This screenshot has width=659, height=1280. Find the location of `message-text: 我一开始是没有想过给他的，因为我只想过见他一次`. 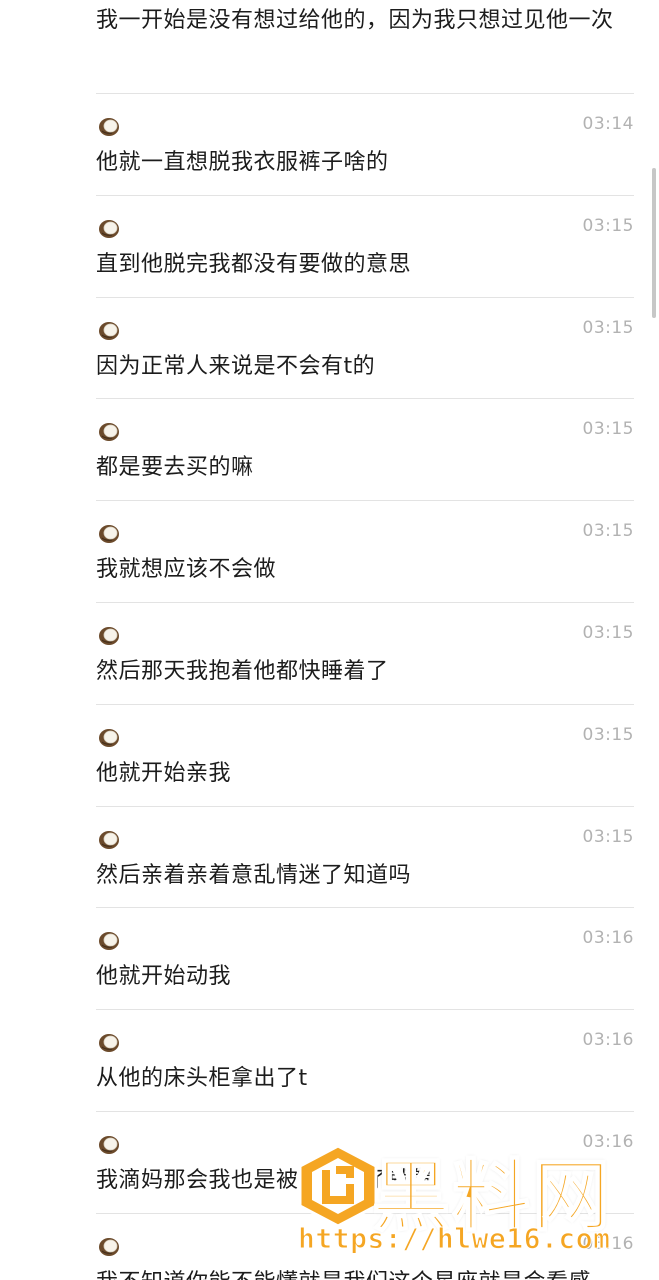

message-text: 我一开始是没有想过给他的，因为我只想过见他一次 is located at coordinates (355, 20).